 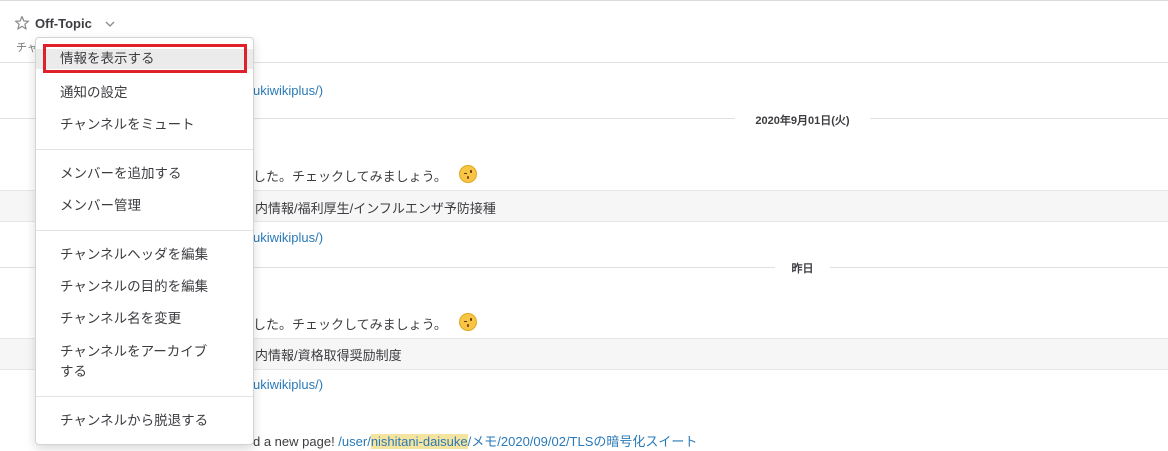 I want to click on menu-item-edit-header: チャンネルヘッダを編集, so click(x=144, y=255).